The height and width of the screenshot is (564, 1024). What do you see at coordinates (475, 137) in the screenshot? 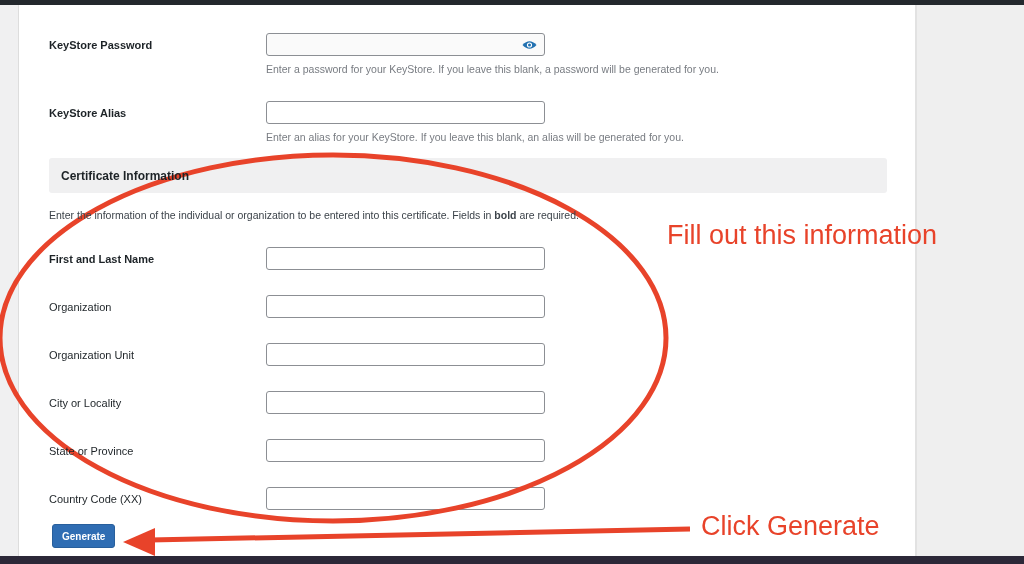
I see `help-text: Enter an alias for your KeyStore. If you leave this blank, an alias will be generated for you.` at bounding box center [475, 137].